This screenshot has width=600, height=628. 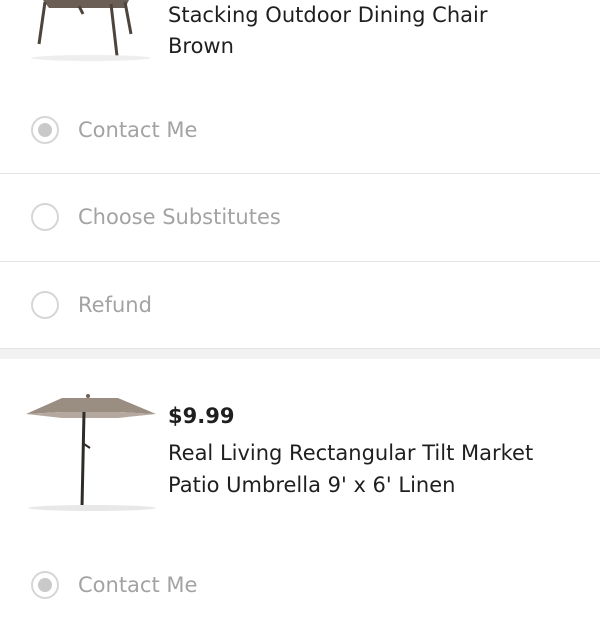 I want to click on item2-price: $9.99, so click(x=201, y=416).